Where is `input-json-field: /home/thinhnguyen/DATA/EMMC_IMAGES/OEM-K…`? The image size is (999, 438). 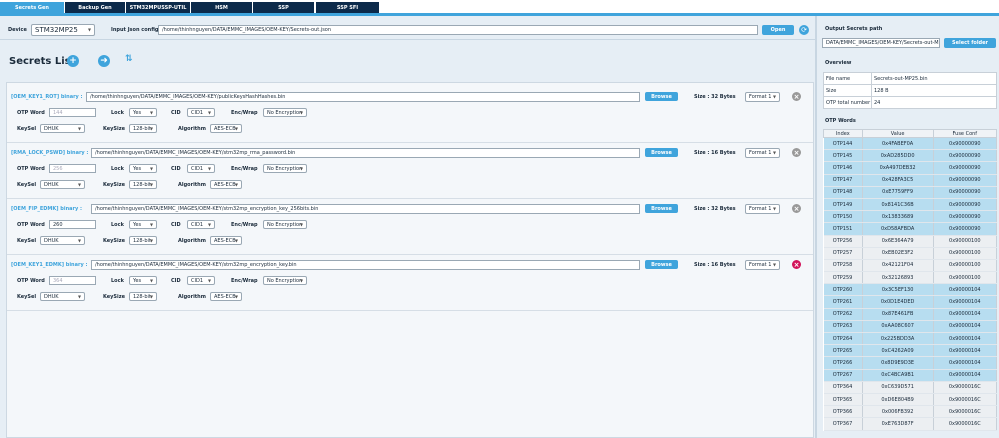
input-json-field: /home/thinhnguyen/DATA/EMMC_IMAGES/OEM-K… is located at coordinates (458, 30).